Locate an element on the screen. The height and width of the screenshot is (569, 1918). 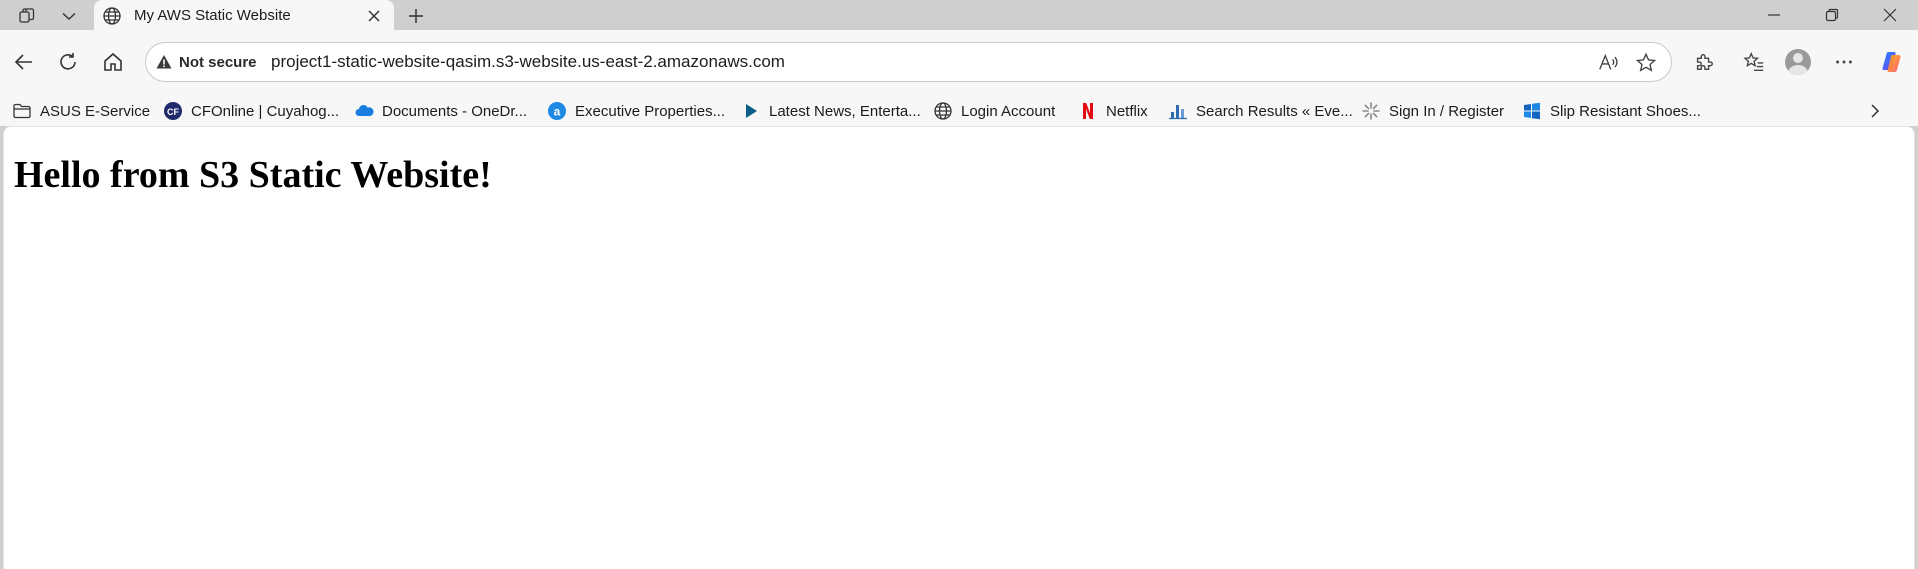
warning-triangle-icon is located at coordinates (164, 62).